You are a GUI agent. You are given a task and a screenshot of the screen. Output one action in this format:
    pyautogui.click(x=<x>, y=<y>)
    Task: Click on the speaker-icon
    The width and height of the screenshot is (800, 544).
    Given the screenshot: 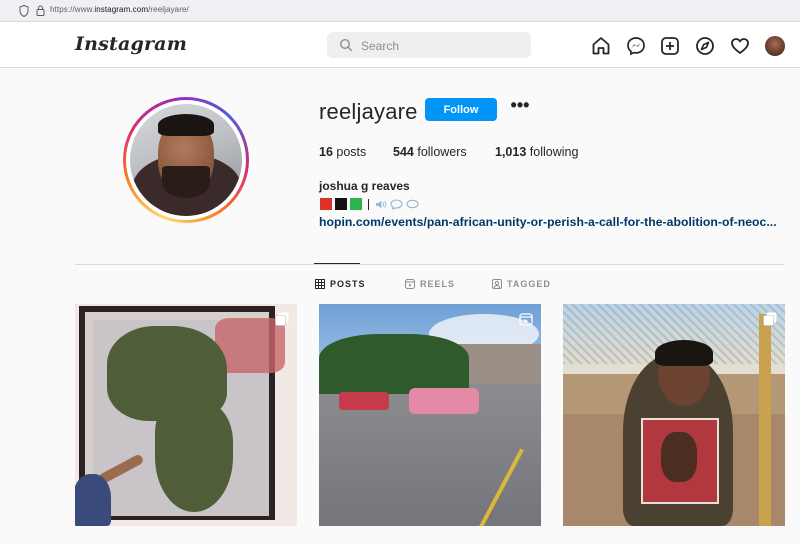 What is the action you would take?
    pyautogui.click(x=381, y=204)
    